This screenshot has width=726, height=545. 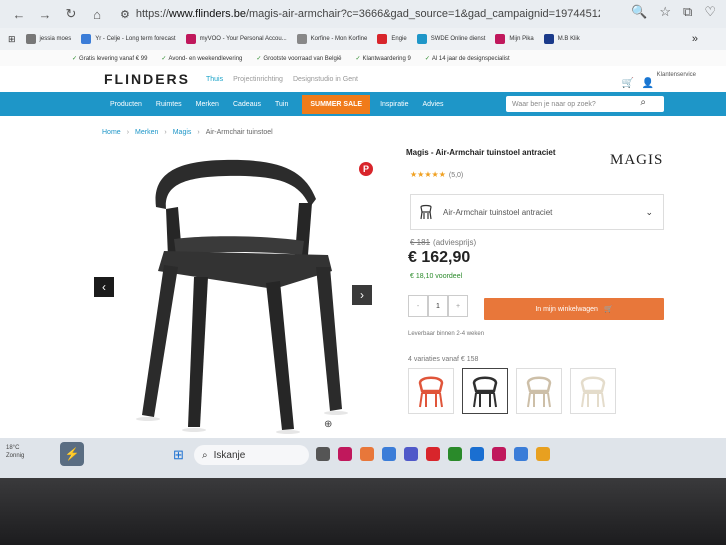 I want to click on rating: ★★★★★ (5,0), so click(x=436, y=174).